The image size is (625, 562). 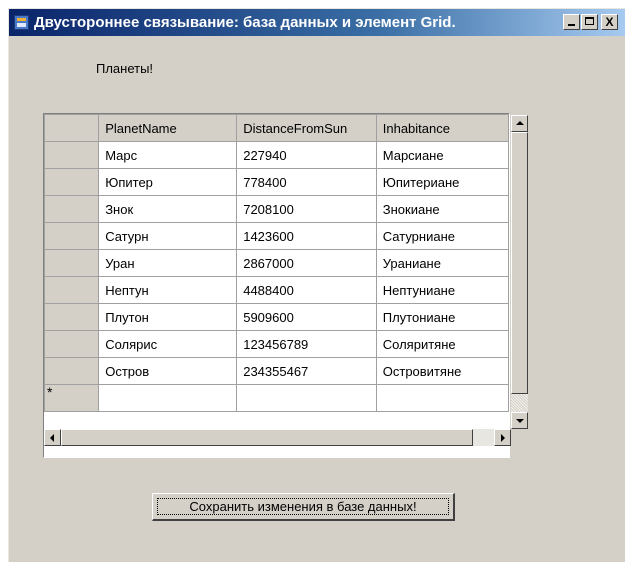 I want to click on scroll-right-button, so click(x=502, y=437).